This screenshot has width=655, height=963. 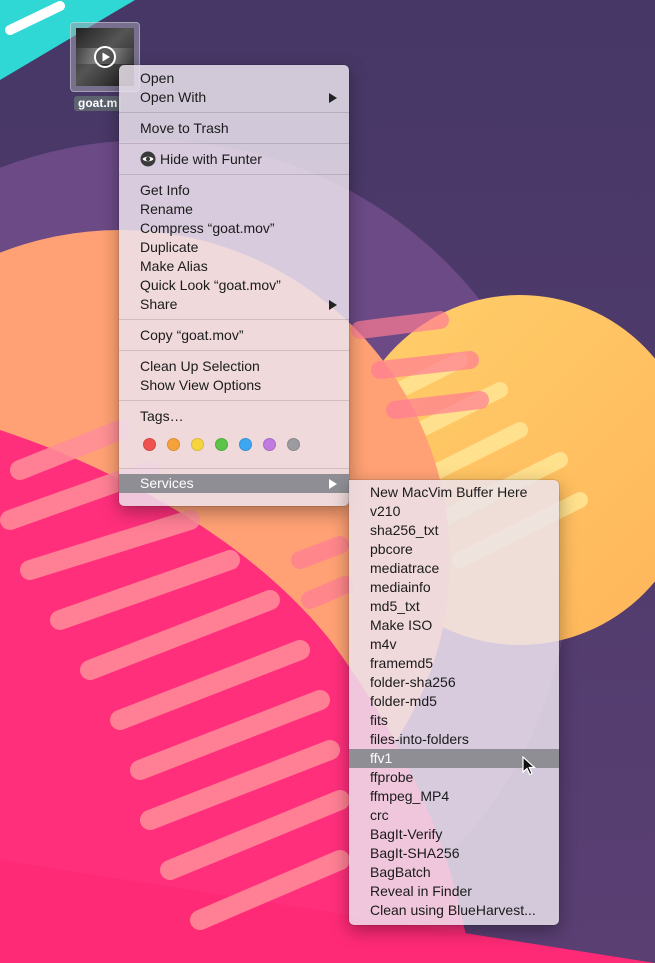 I want to click on menu-item-label: Move to Trash, so click(x=184, y=128).